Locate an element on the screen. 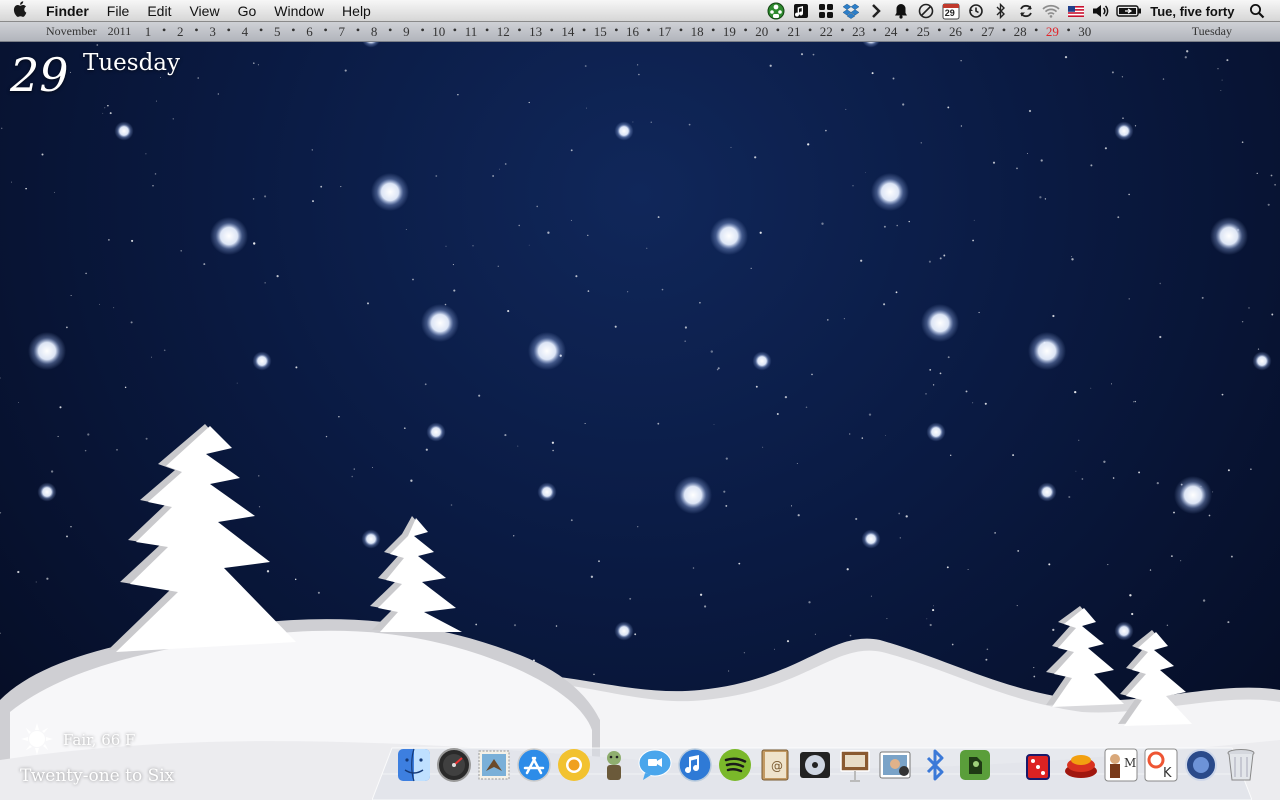 The image size is (1280, 800). dock-man-m: M is located at coordinates (1121, 765).